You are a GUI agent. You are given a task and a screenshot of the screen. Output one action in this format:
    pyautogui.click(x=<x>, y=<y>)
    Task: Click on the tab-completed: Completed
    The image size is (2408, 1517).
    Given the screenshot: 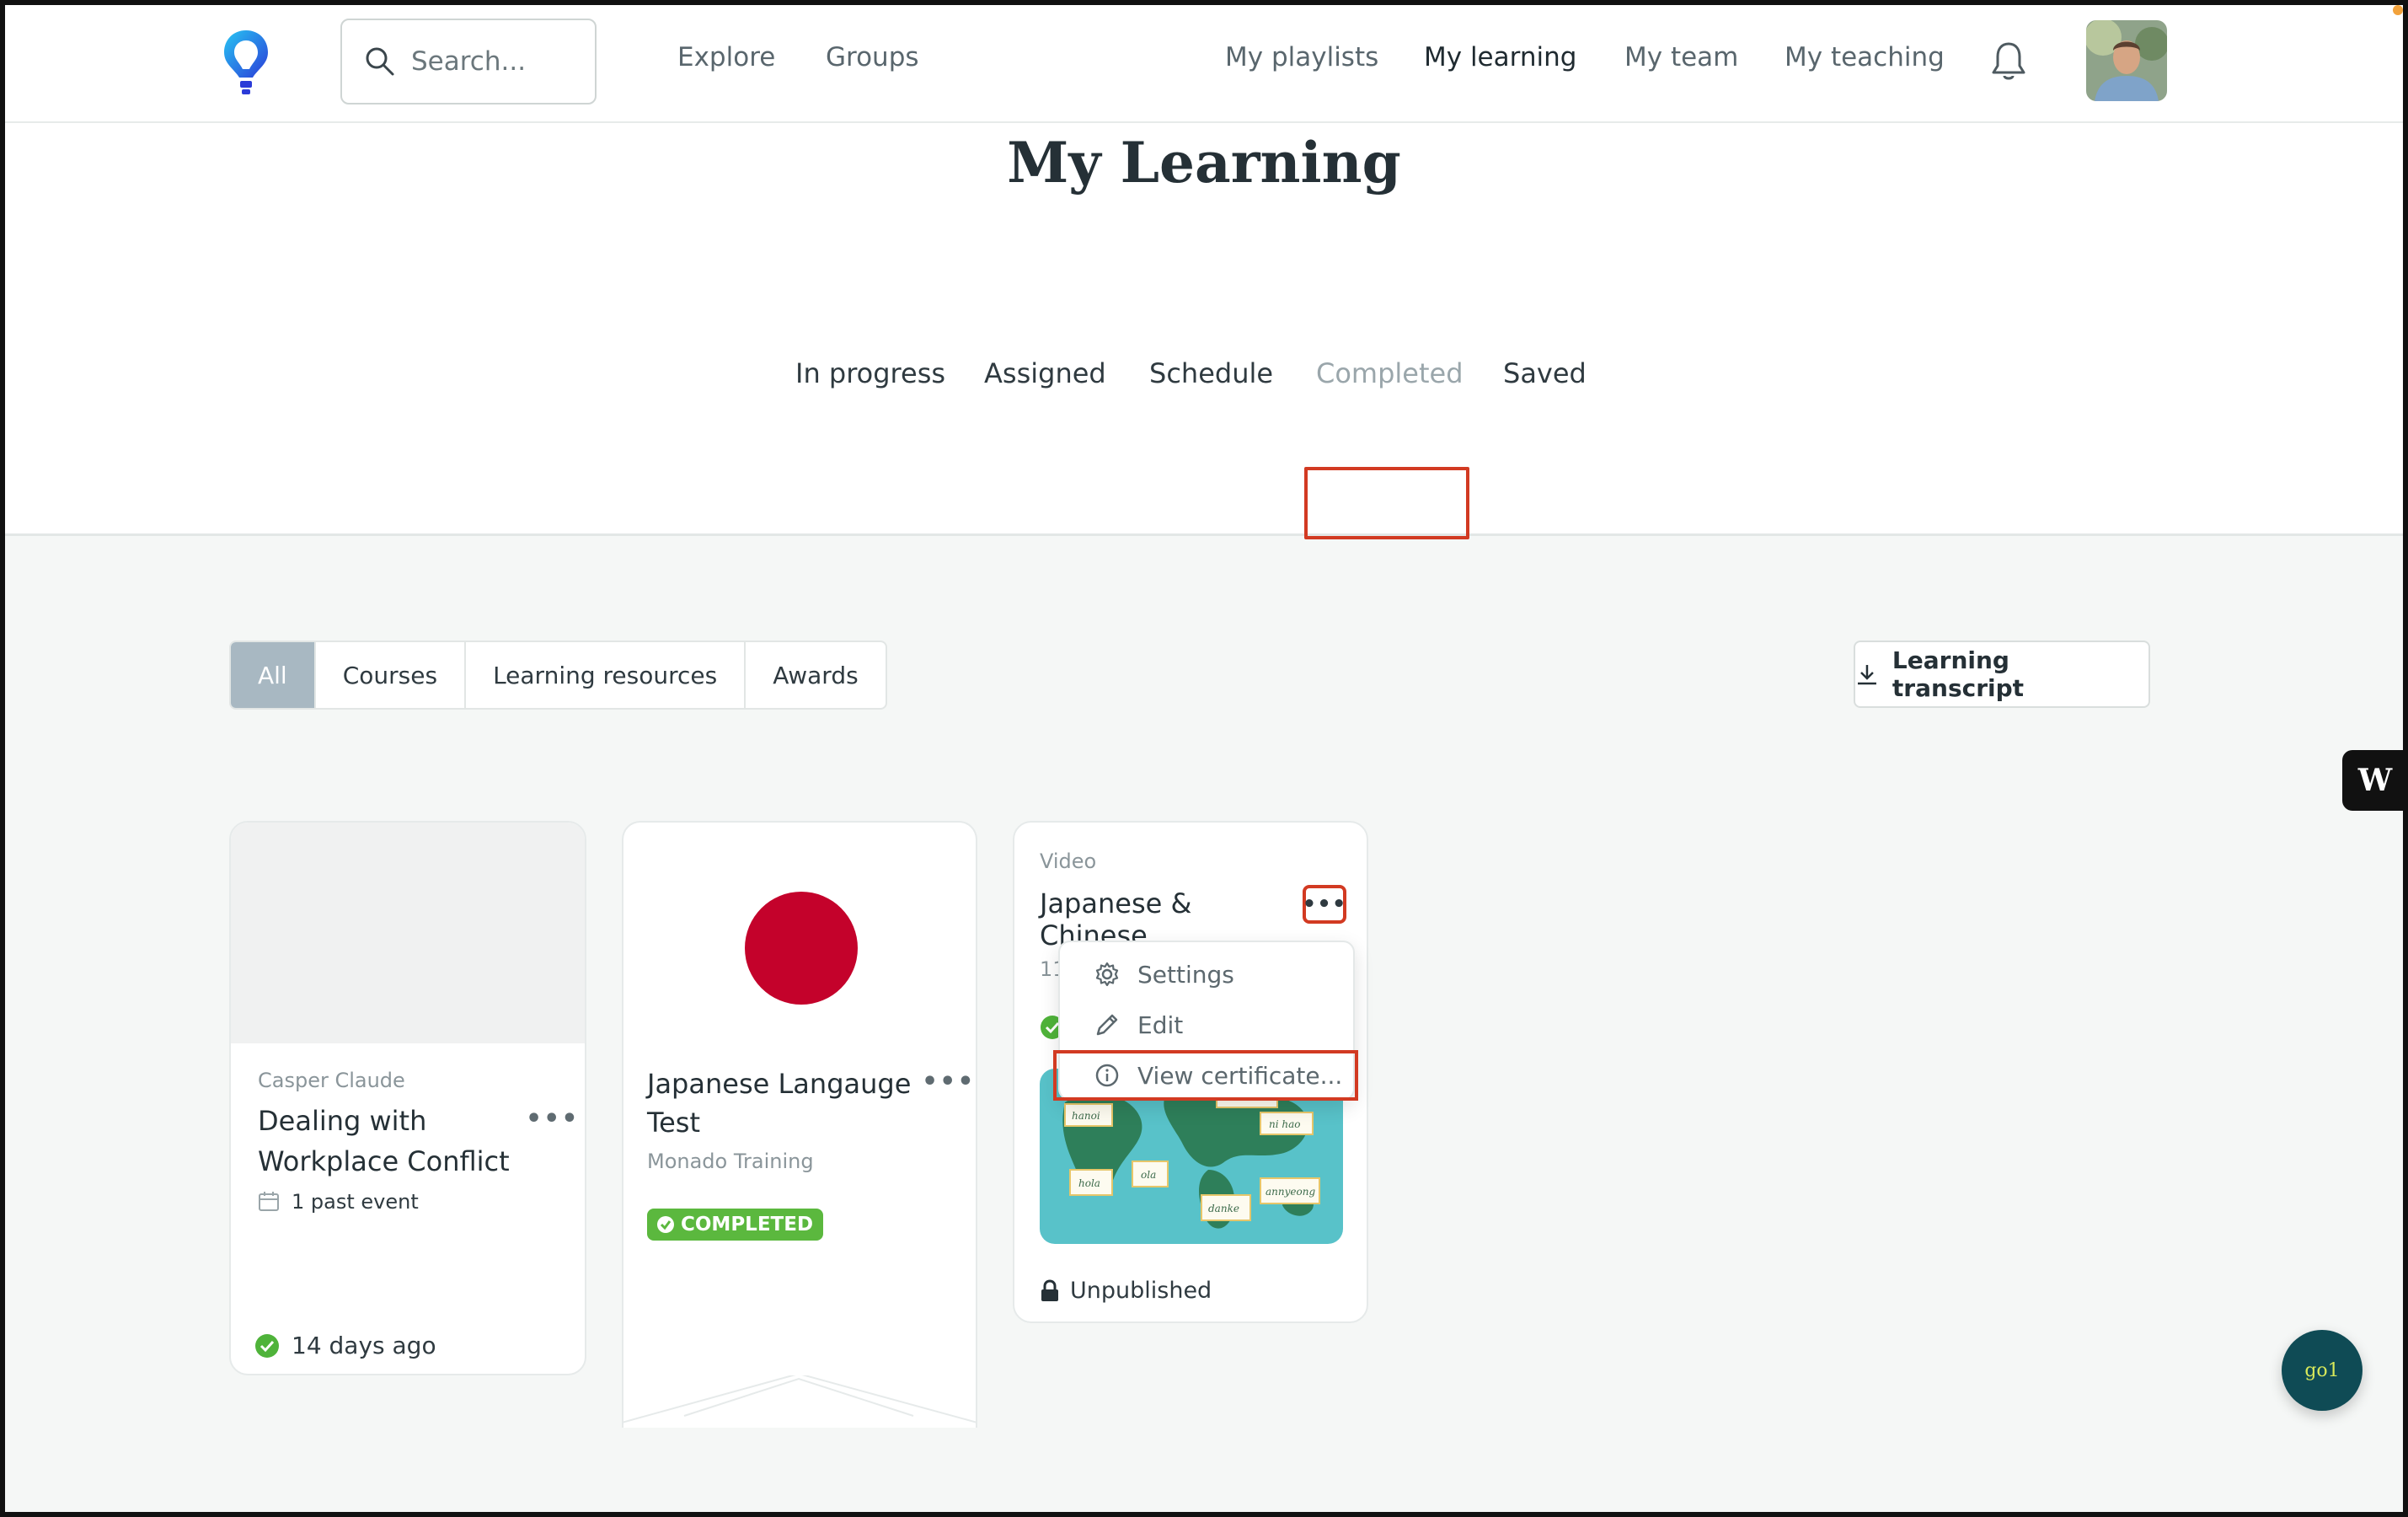 What is the action you would take?
    pyautogui.click(x=1390, y=373)
    